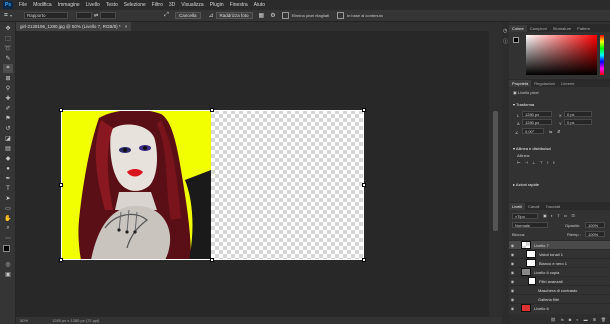 Image resolution: width=610 pixels, height=324 pixels. I want to click on blend-mode-select: Normale, so click(530, 225).